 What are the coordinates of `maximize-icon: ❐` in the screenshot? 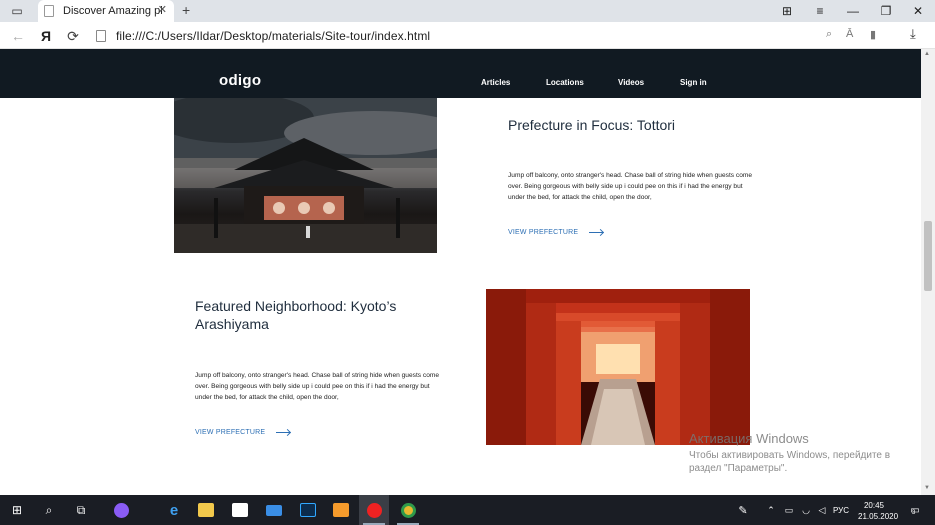 It's located at (886, 11).